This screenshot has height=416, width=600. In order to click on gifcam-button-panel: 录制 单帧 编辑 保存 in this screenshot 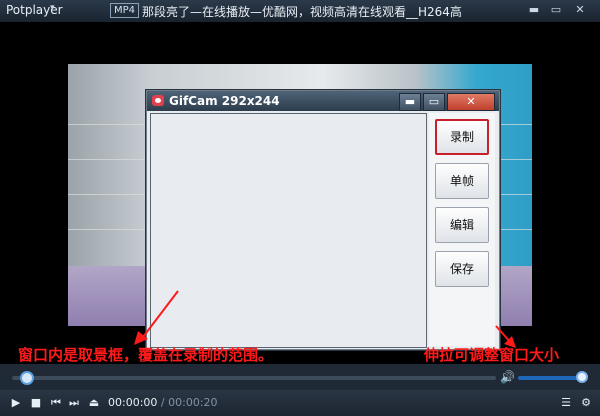, I will do `click(462, 229)`.